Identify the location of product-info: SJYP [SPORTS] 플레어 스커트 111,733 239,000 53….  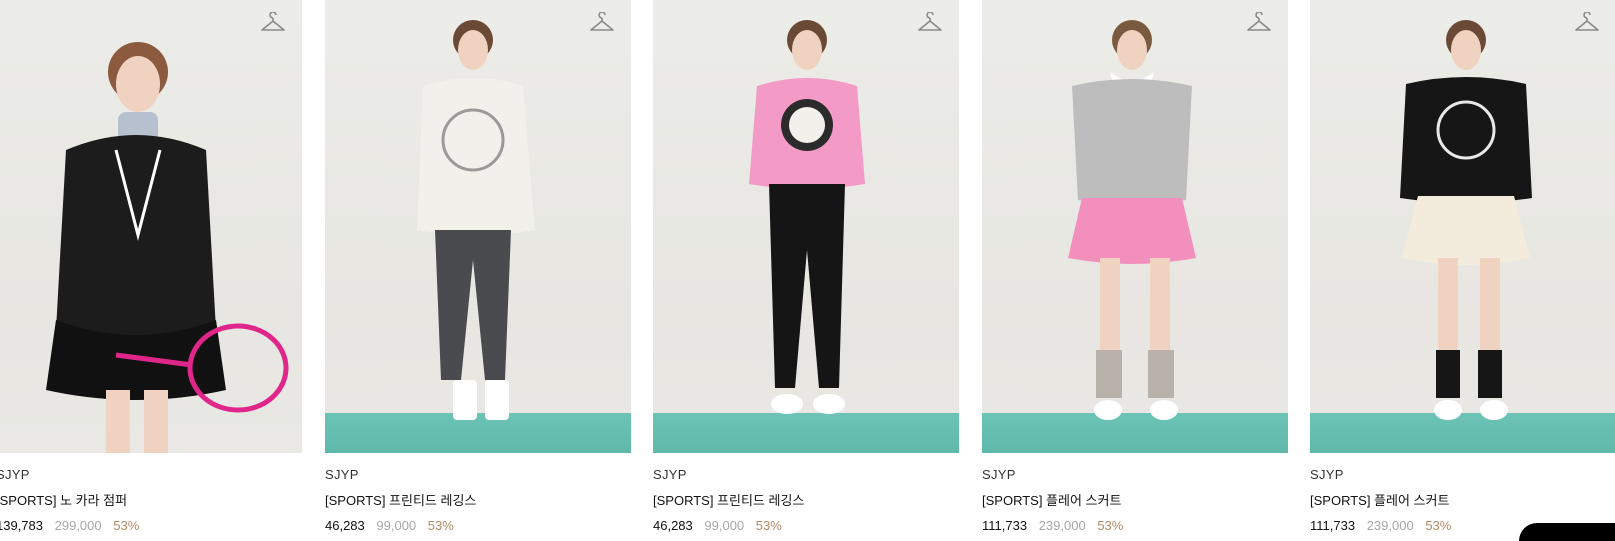
(1135, 500).